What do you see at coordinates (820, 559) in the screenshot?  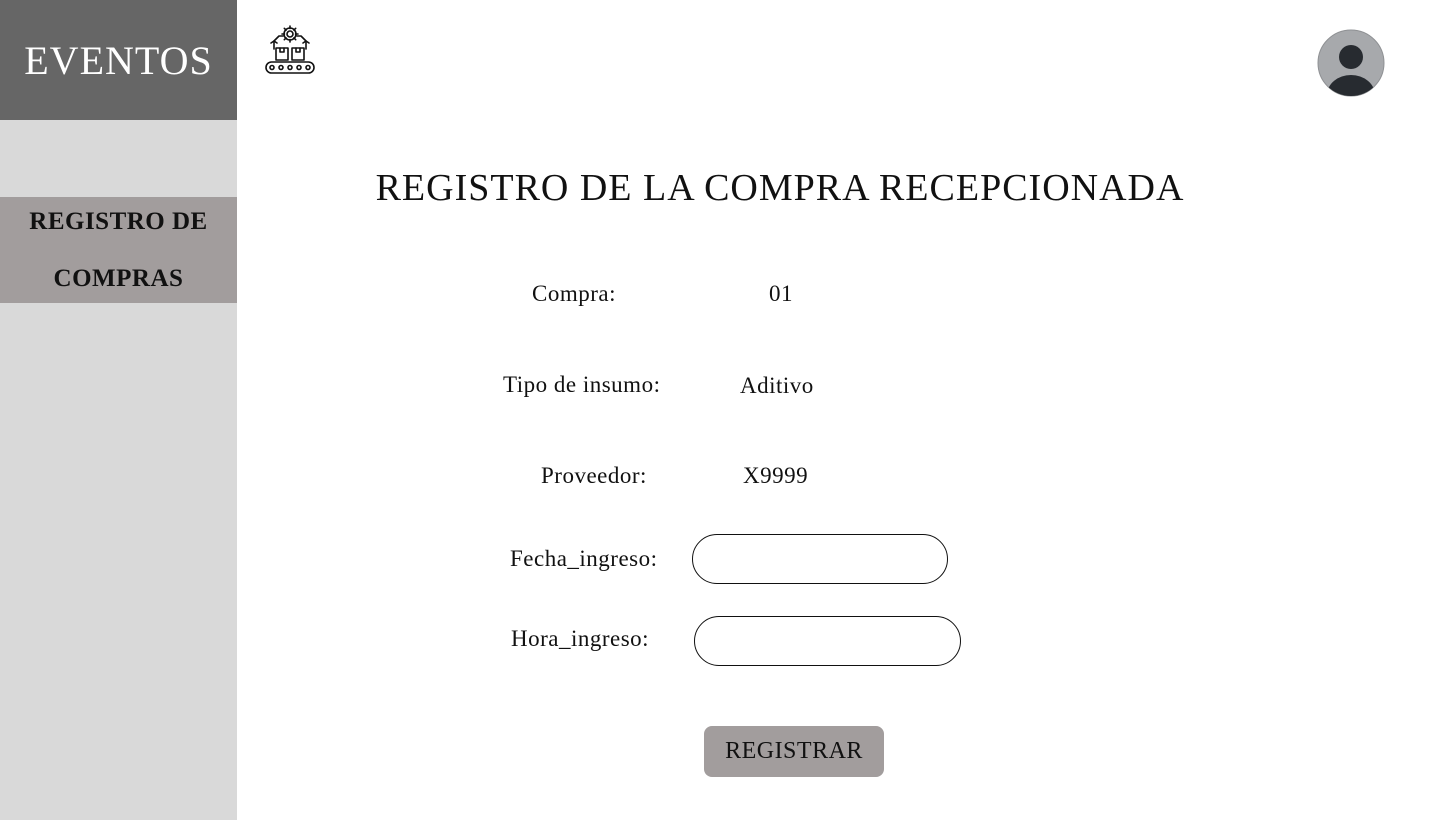 I see `fecha-ingreso-input` at bounding box center [820, 559].